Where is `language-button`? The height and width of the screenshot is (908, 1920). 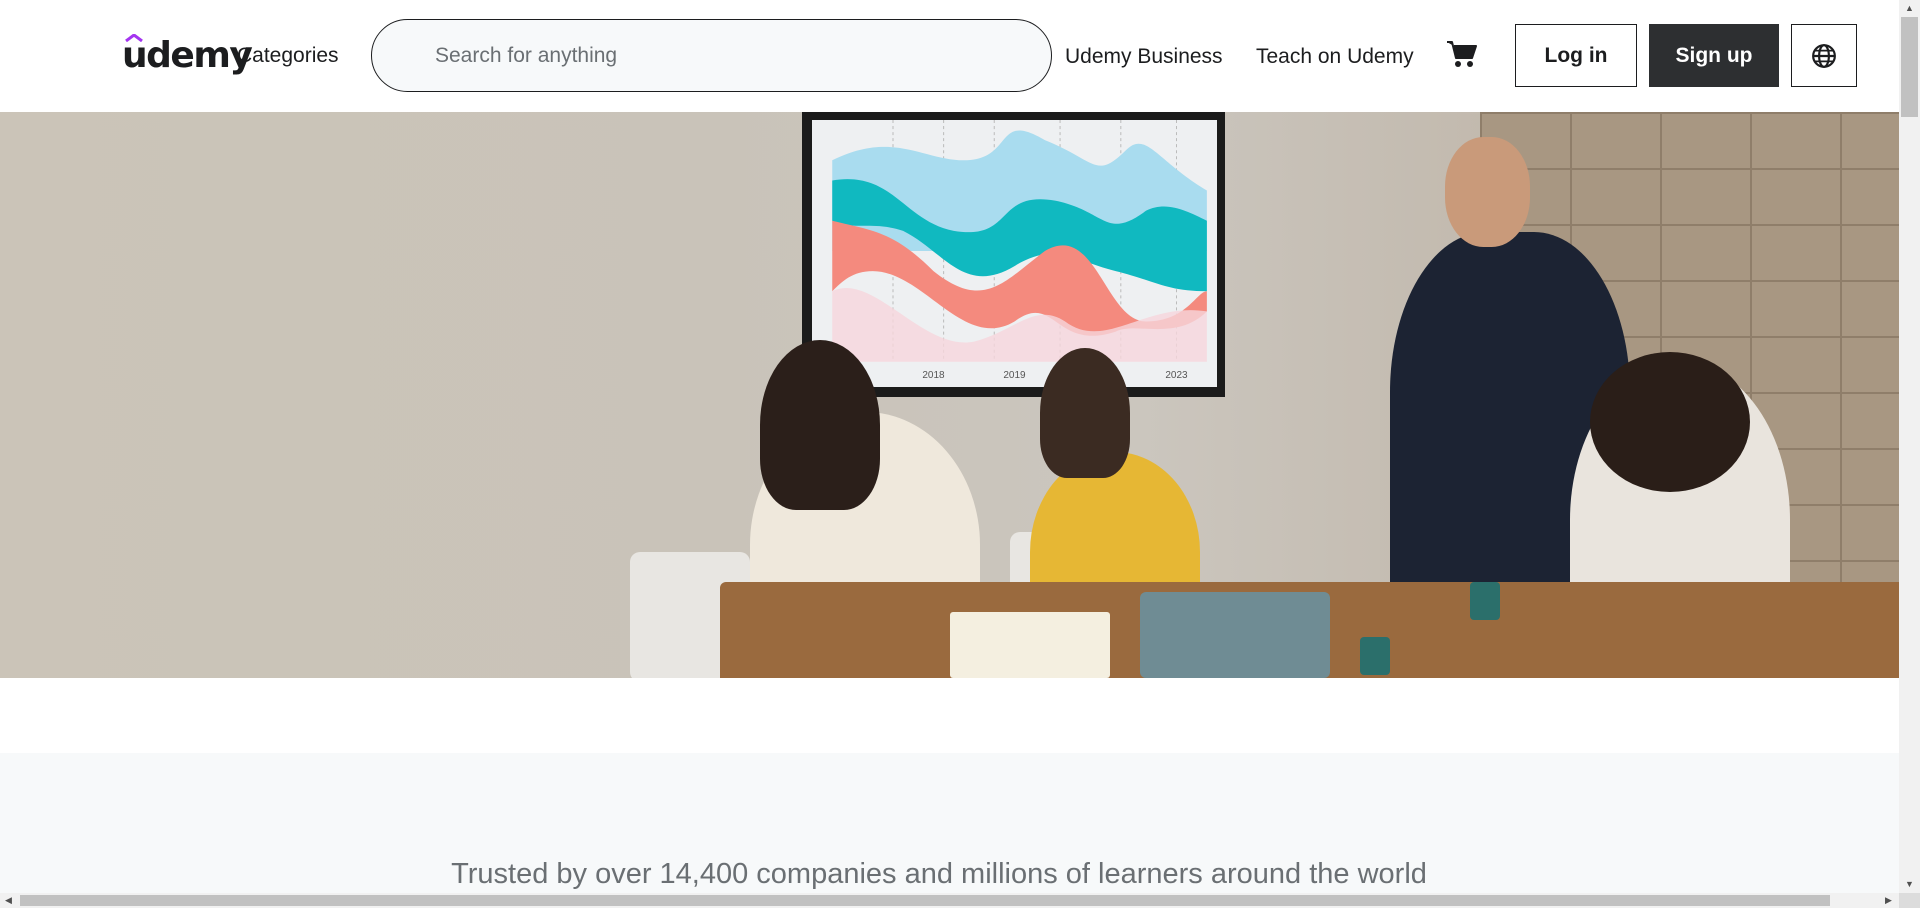
language-button is located at coordinates (1824, 55).